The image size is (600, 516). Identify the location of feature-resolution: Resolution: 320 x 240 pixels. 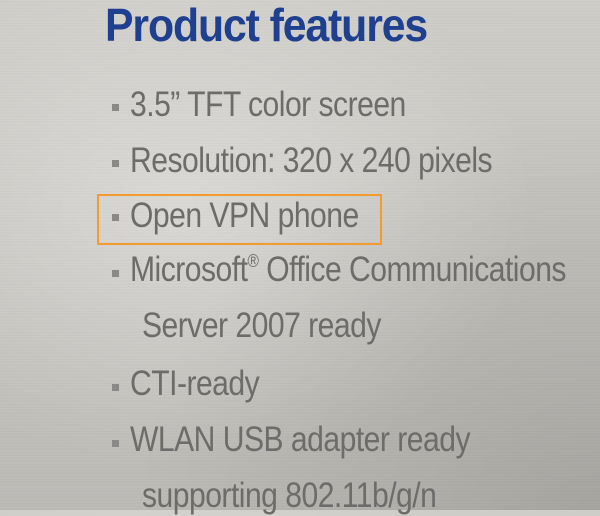
(311, 160).